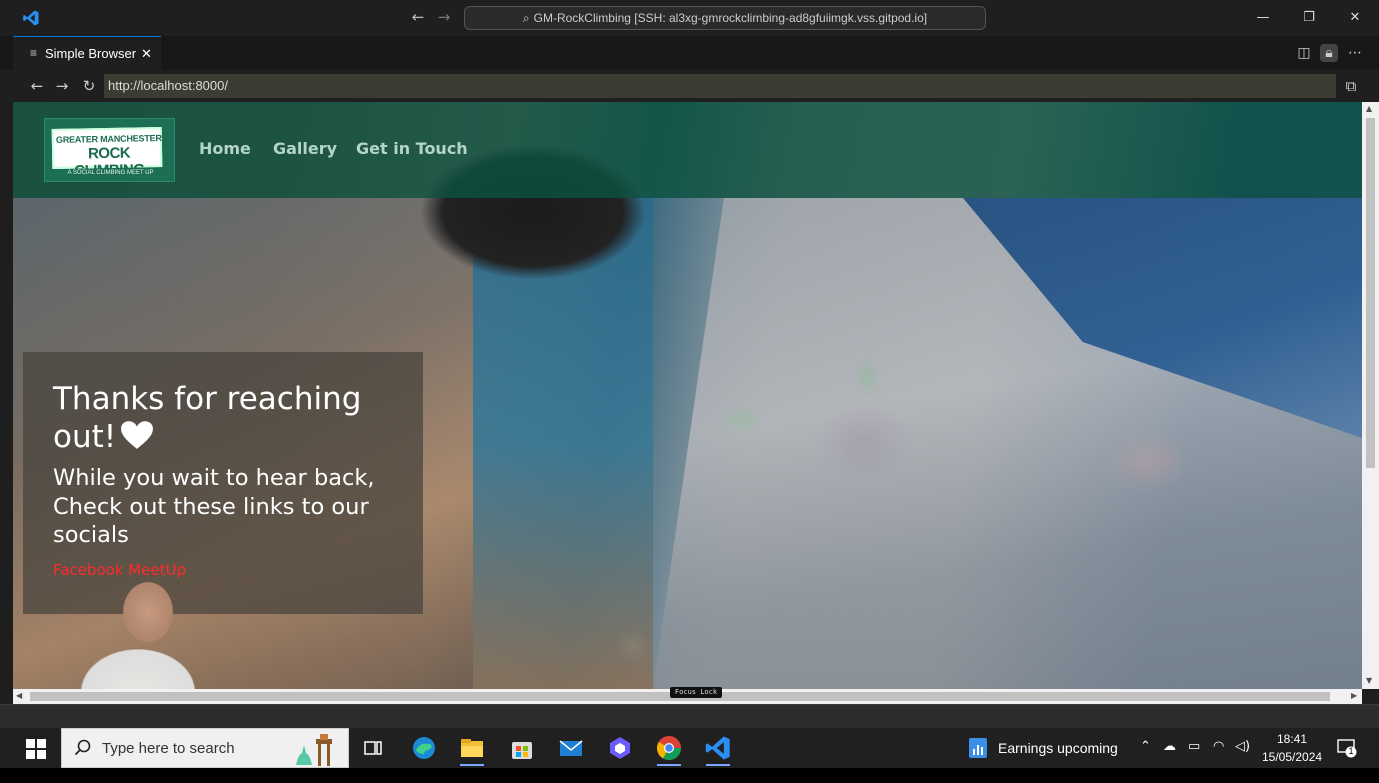 The height and width of the screenshot is (783, 1379). I want to click on close-tab-icon: ✕, so click(146, 53).